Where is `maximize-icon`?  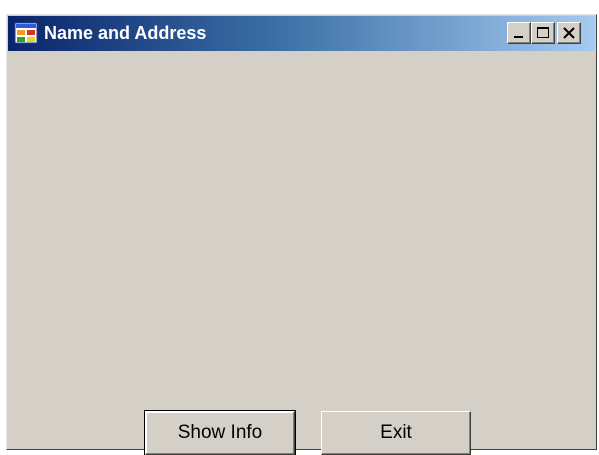
maximize-icon is located at coordinates (543, 32).